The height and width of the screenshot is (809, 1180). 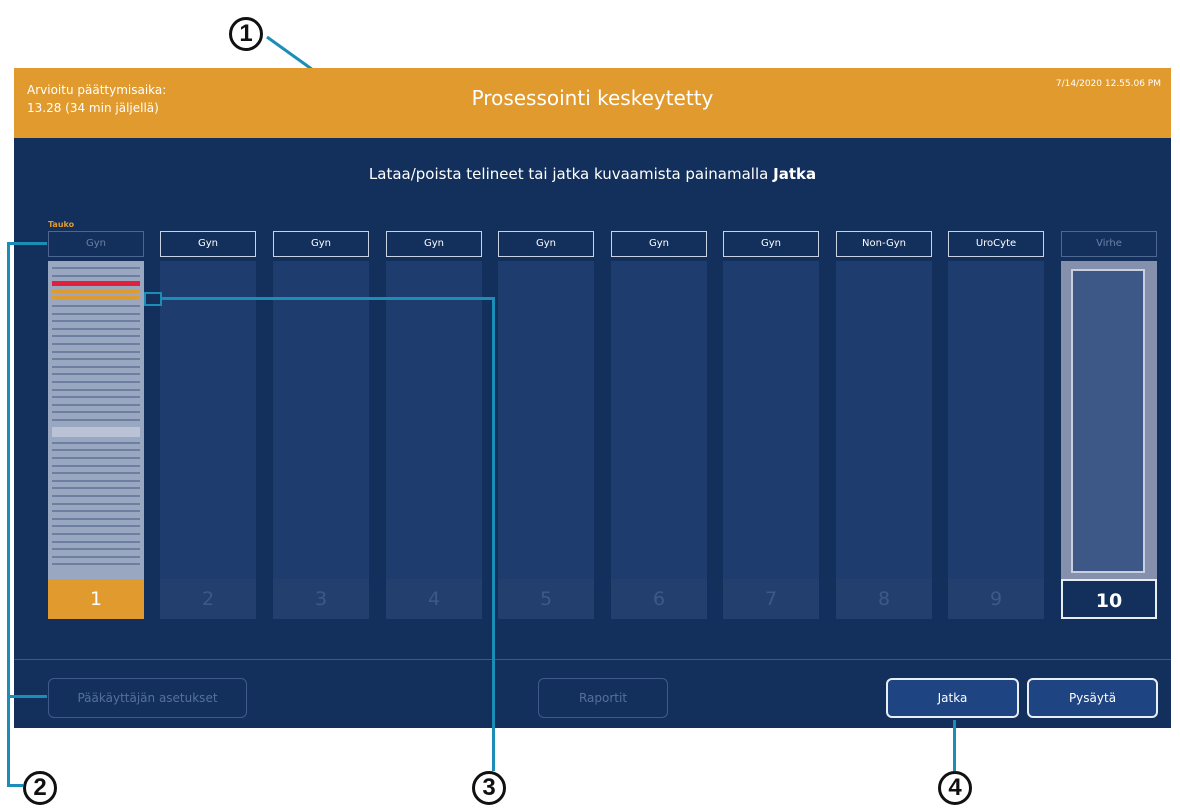 I want to click on rack-slot-10-error: Virhe 10, so click(x=1109, y=440).